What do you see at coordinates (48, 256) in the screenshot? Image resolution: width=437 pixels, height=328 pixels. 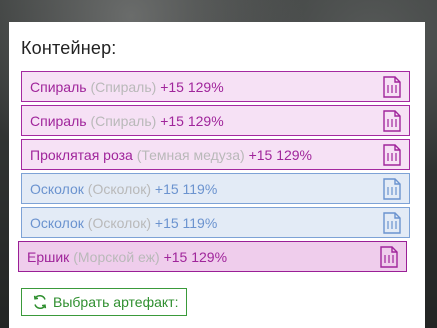 I see `artifact-name: Ершик` at bounding box center [48, 256].